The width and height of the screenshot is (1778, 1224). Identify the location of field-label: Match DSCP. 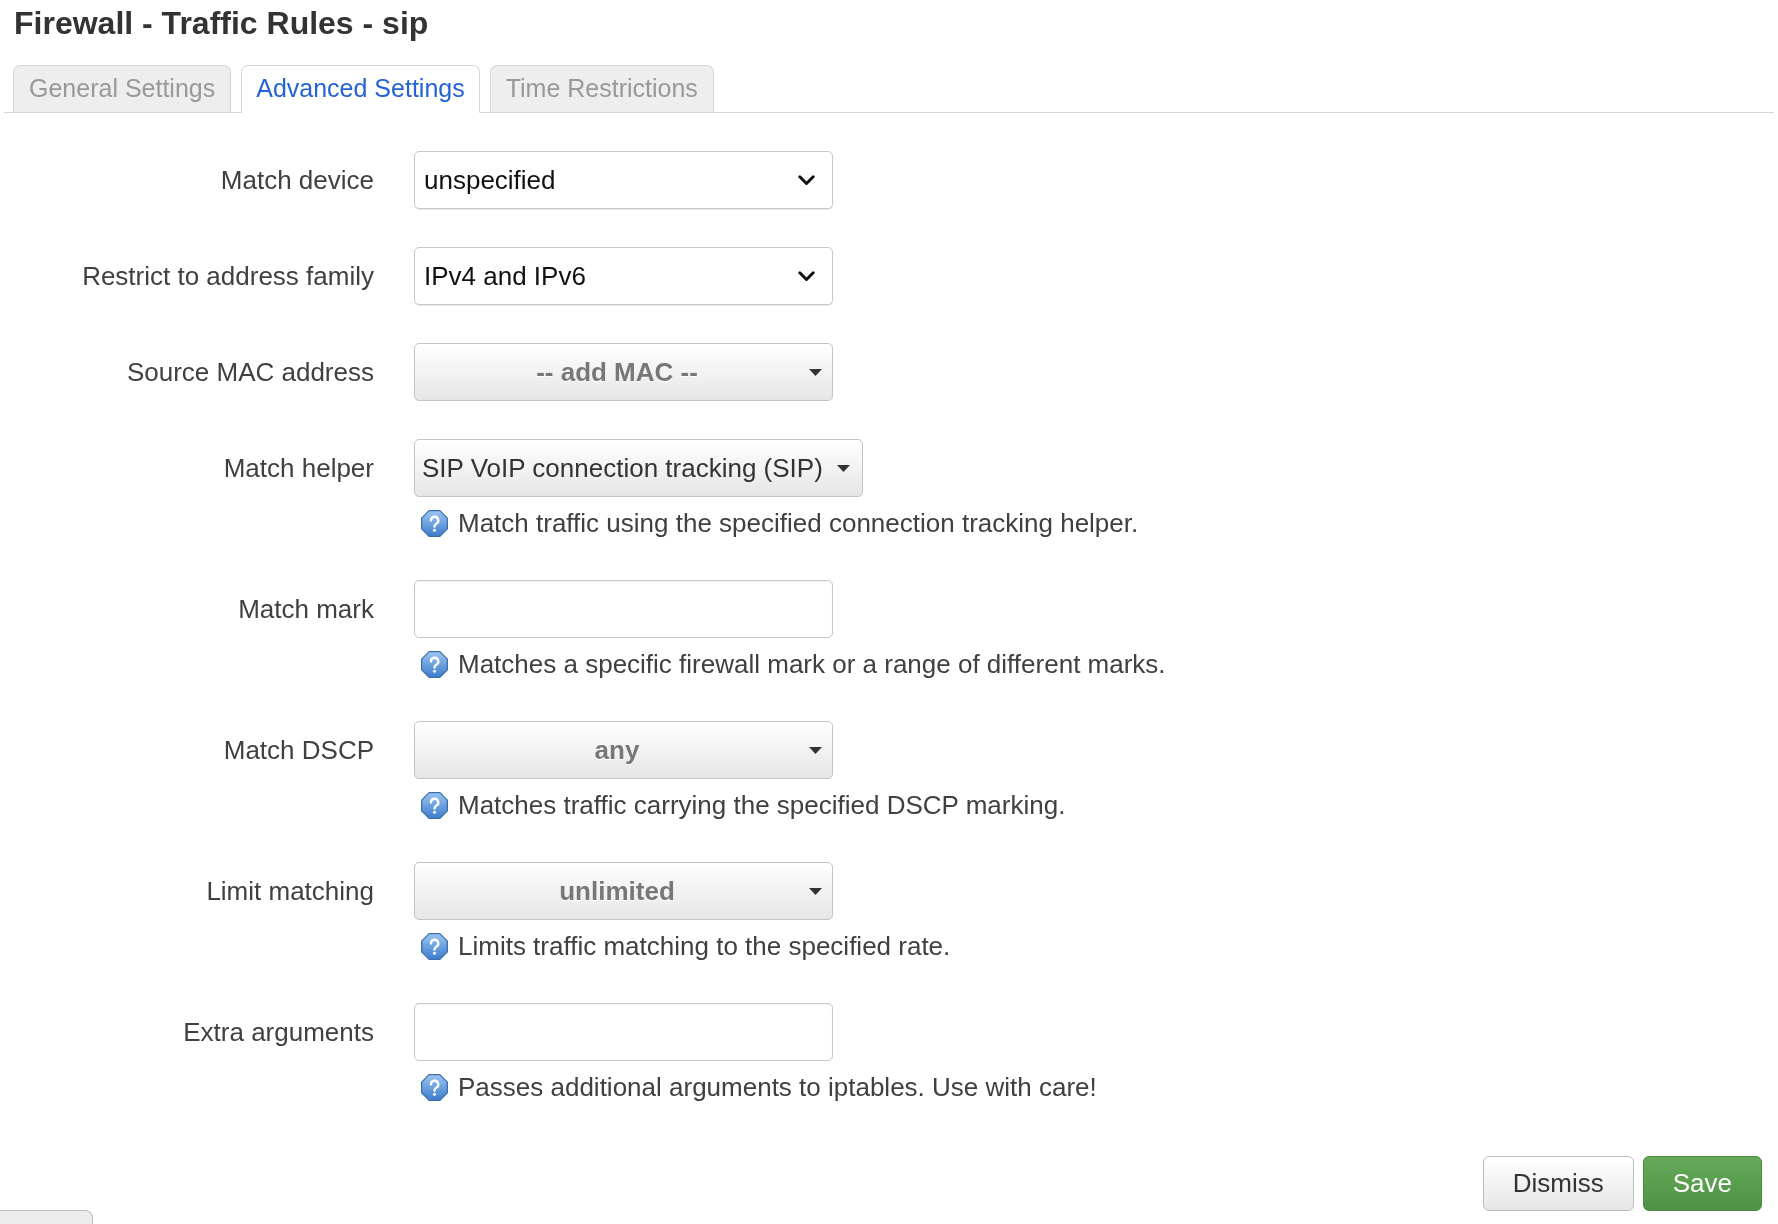
(298, 750).